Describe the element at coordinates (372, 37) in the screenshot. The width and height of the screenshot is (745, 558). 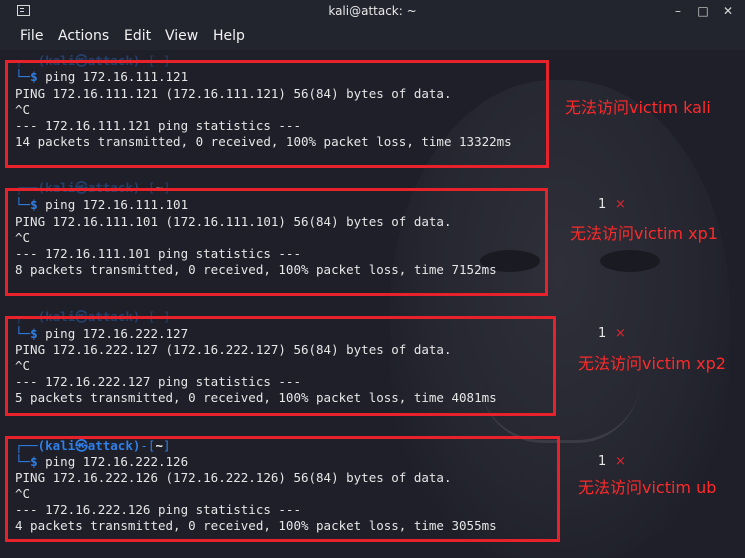
I see `menu-bar: File Actions Edit View Help` at that location.